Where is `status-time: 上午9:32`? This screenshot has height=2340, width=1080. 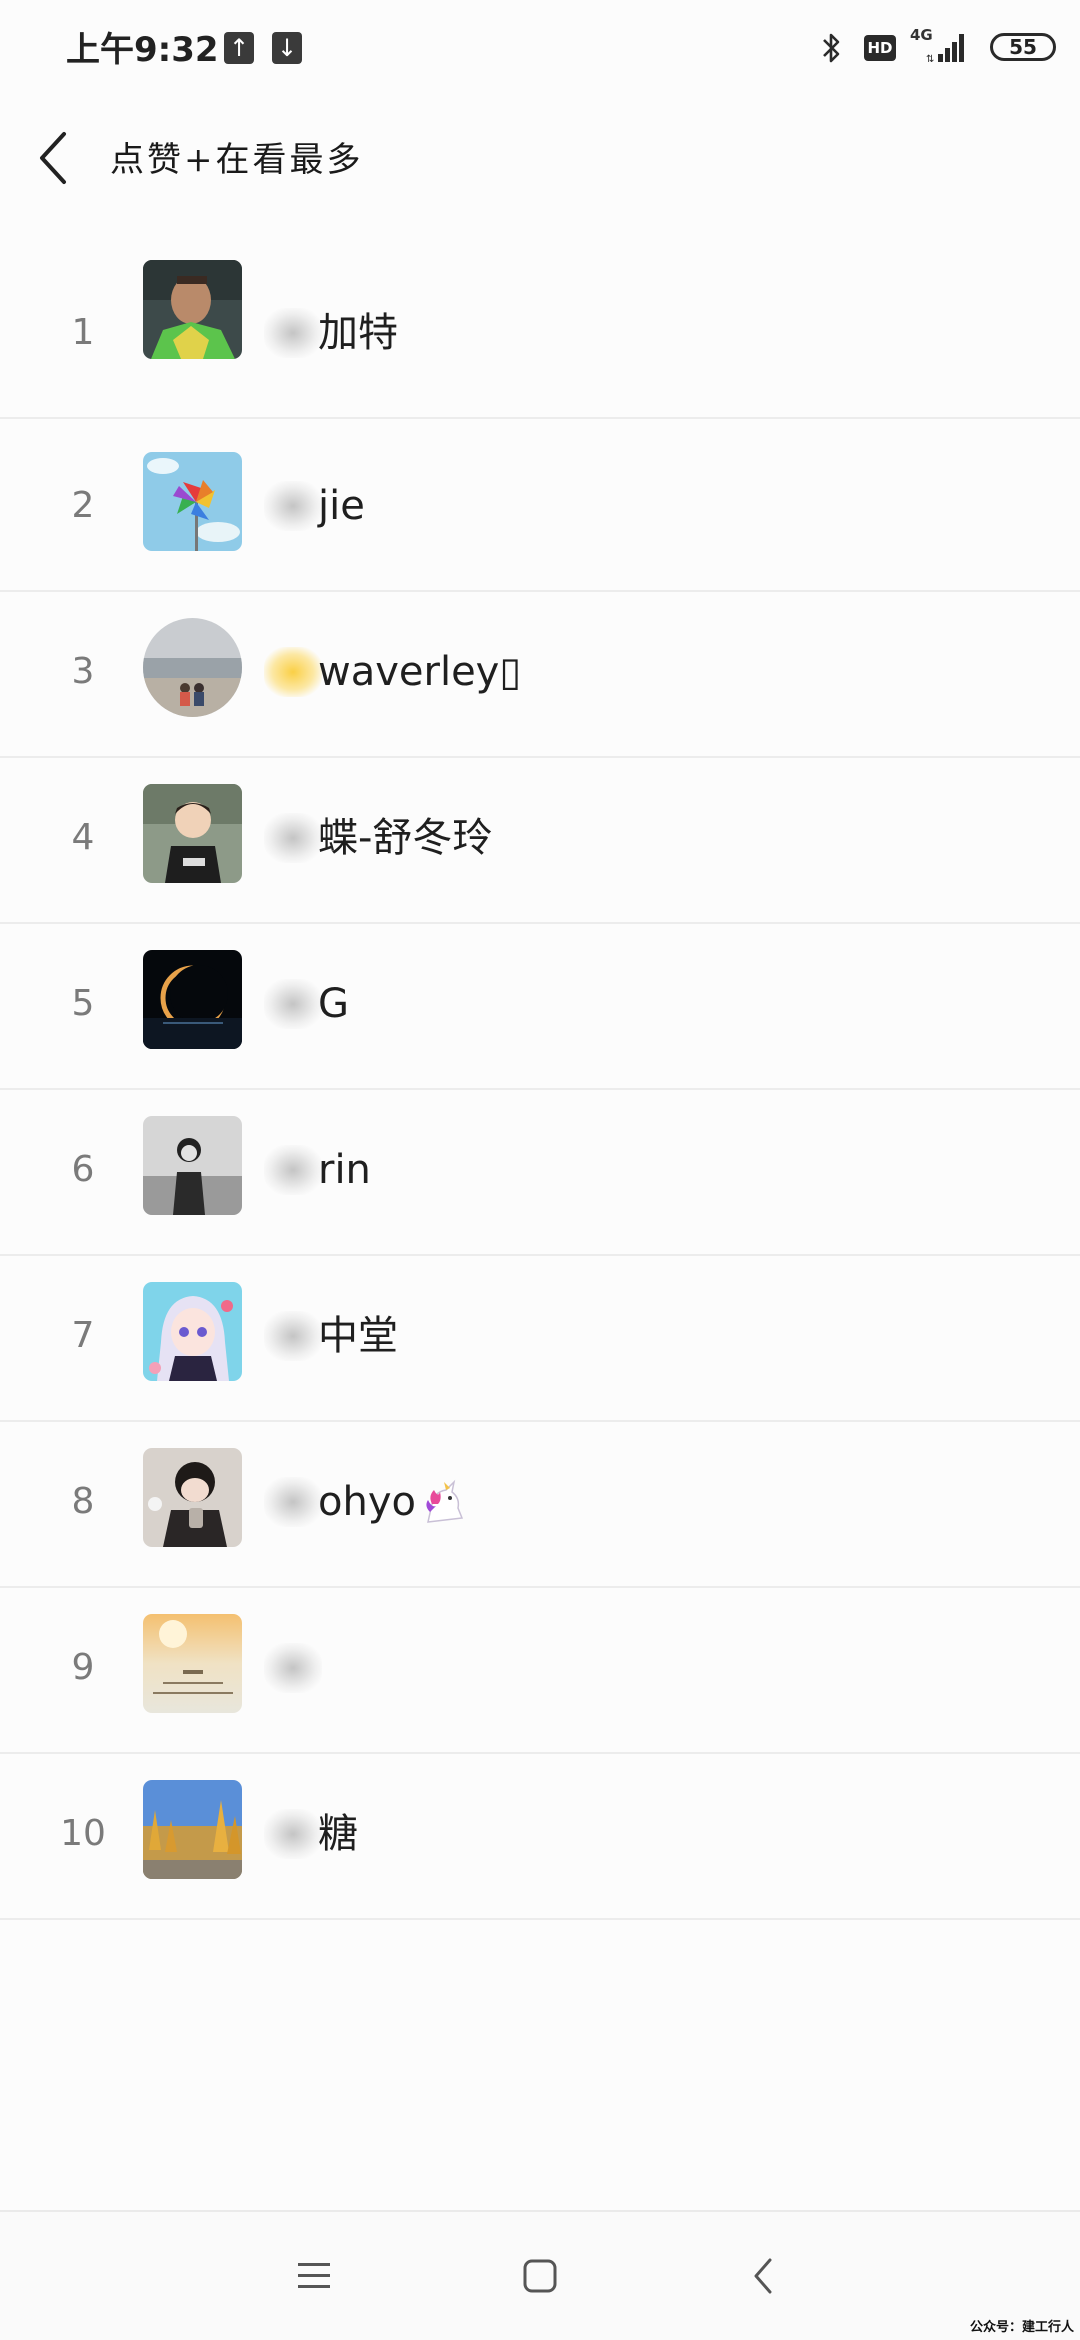
status-time: 上午9:32 is located at coordinates (142, 50).